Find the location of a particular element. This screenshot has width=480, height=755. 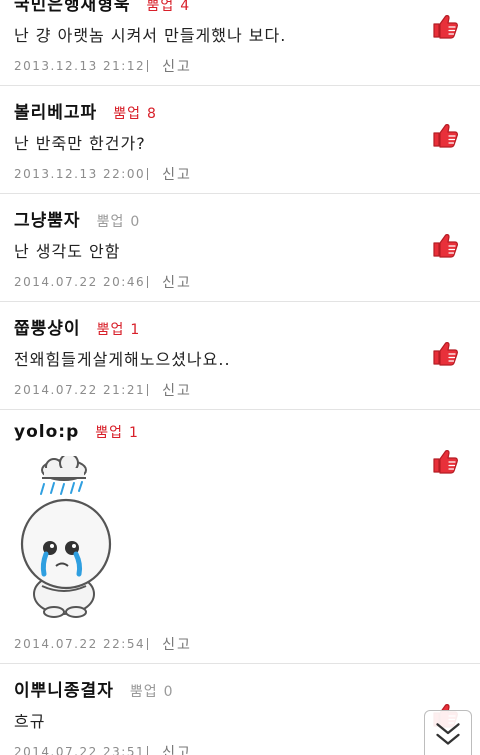

comment-text: 난 걍 아랫놈 시켜서 만들게했나 보다. is located at coordinates (150, 35).